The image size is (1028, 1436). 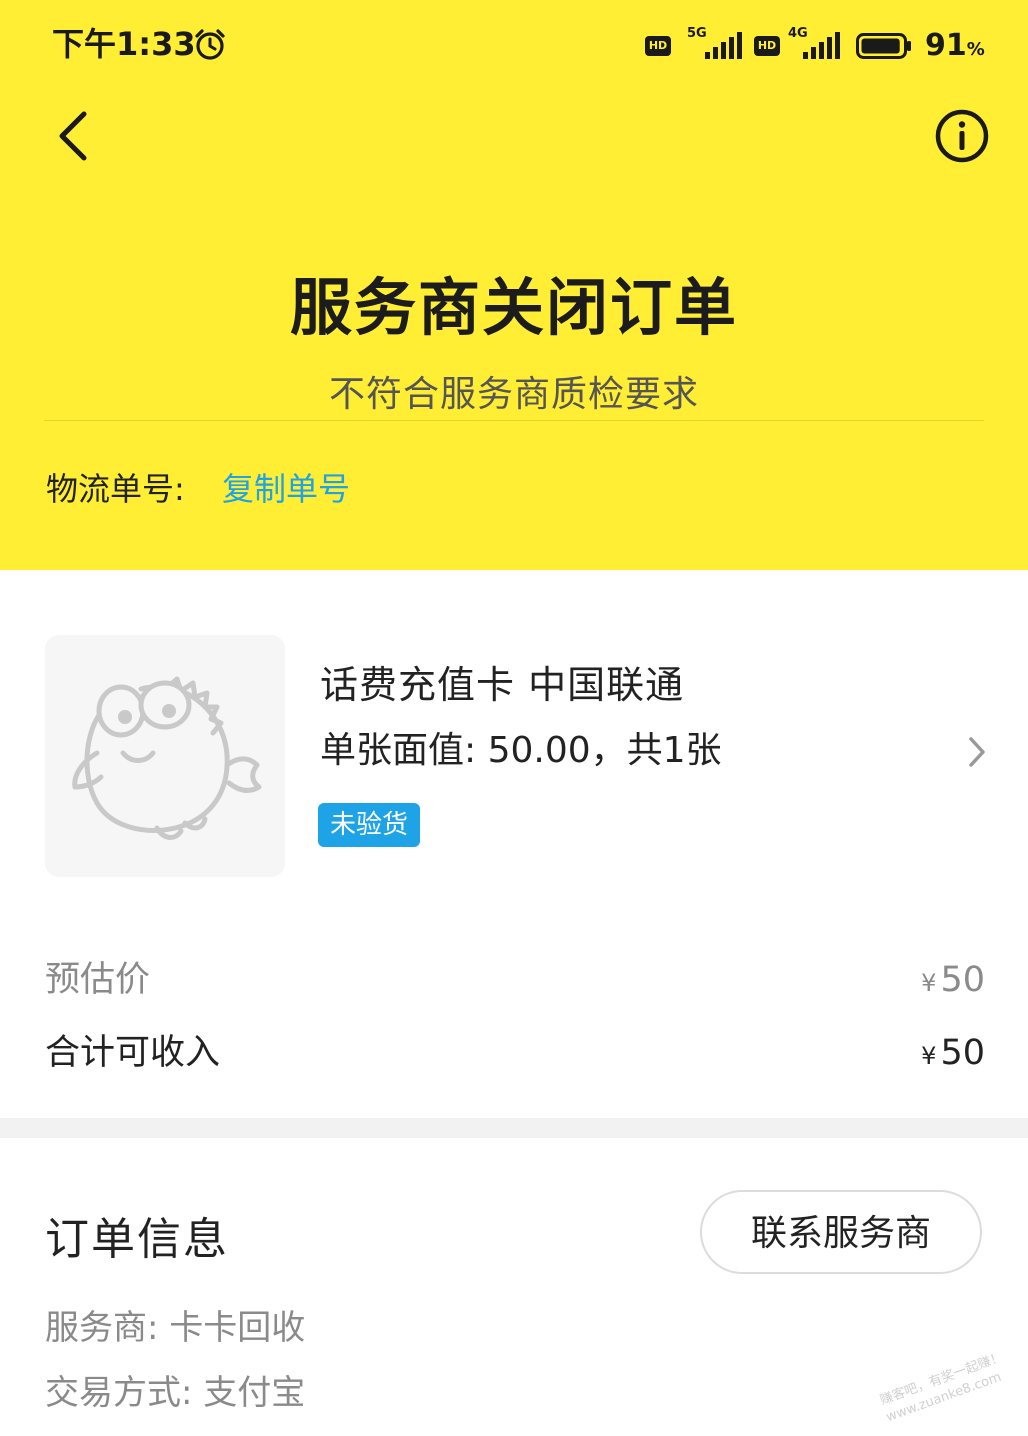 What do you see at coordinates (133, 1053) in the screenshot?
I see `total-income-label: 合计可收入` at bounding box center [133, 1053].